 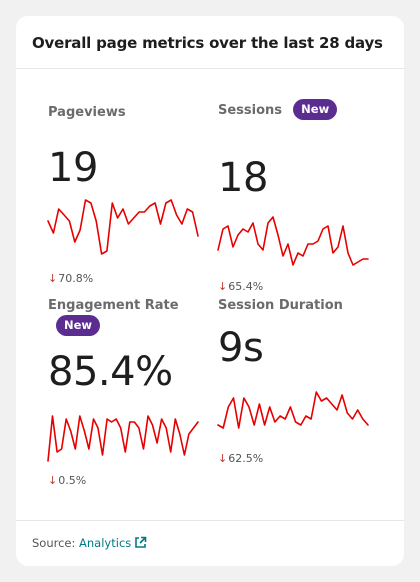 What do you see at coordinates (243, 178) in the screenshot?
I see `metric-value: 18` at bounding box center [243, 178].